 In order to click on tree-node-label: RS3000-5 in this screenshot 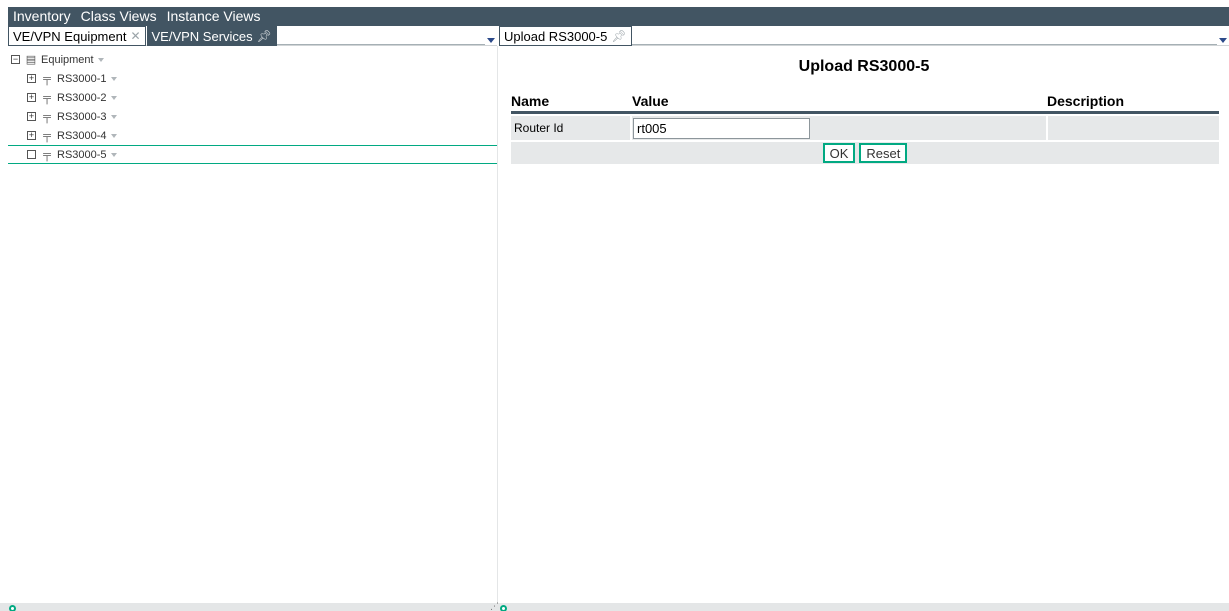, I will do `click(82, 154)`.